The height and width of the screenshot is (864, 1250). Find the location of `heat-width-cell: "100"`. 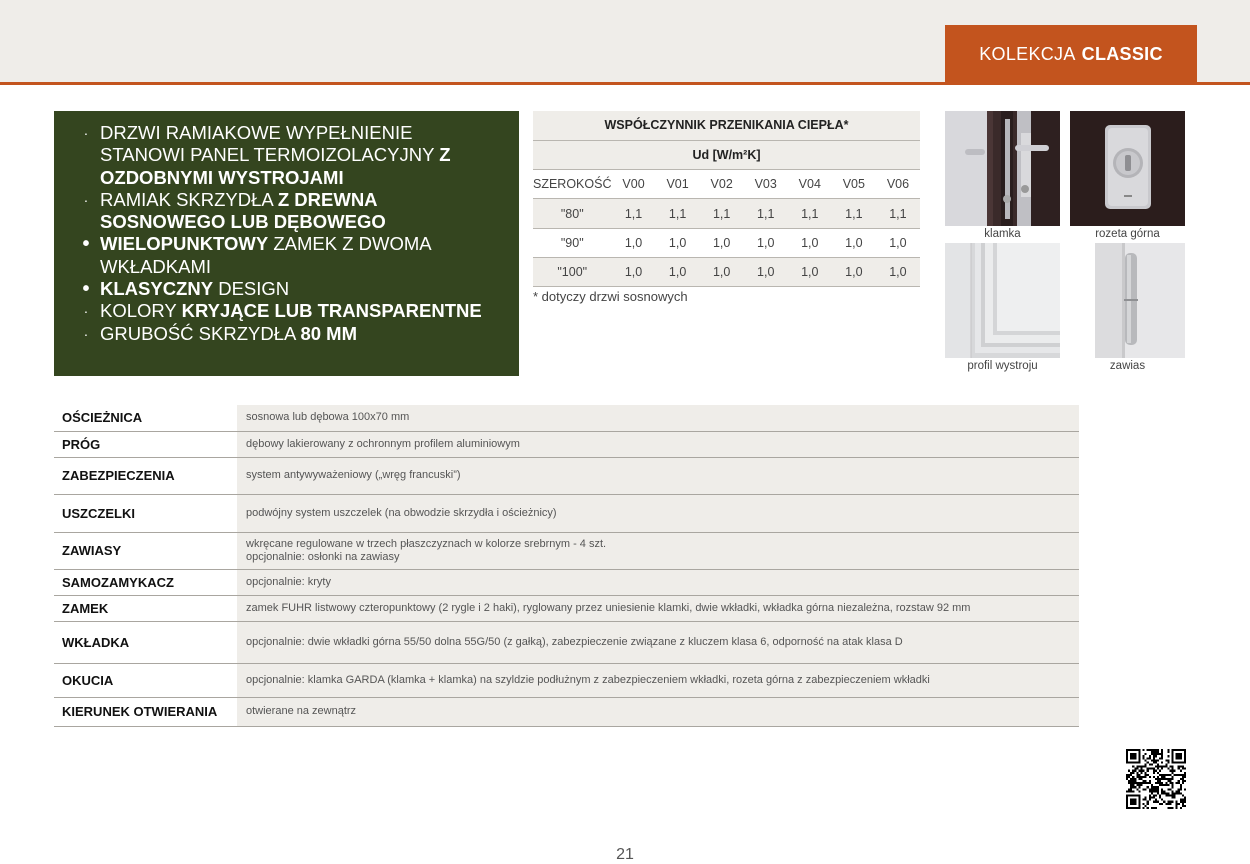

heat-width-cell: "100" is located at coordinates (572, 272).